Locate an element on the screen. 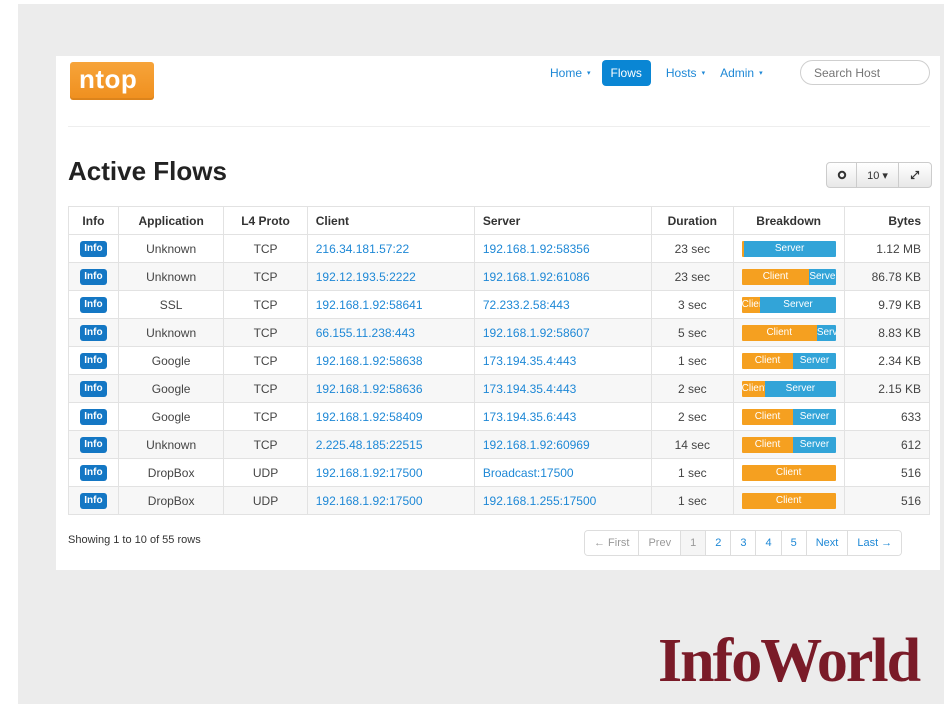  client-link: 66.155.11.238:443 is located at coordinates (390, 332).